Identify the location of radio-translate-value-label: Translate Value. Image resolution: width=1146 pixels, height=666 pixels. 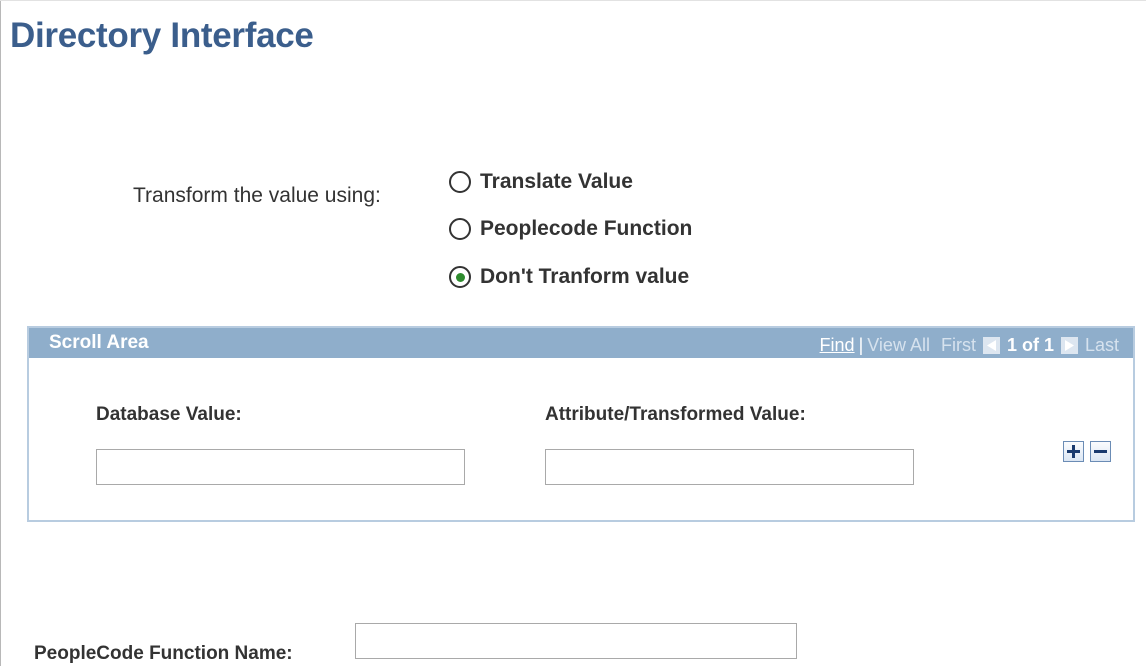
(556, 181).